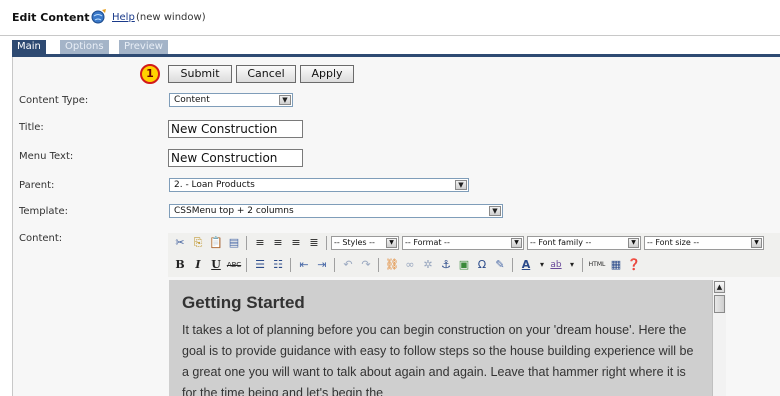  I want to click on copy-icon: ⎘, so click(198, 243).